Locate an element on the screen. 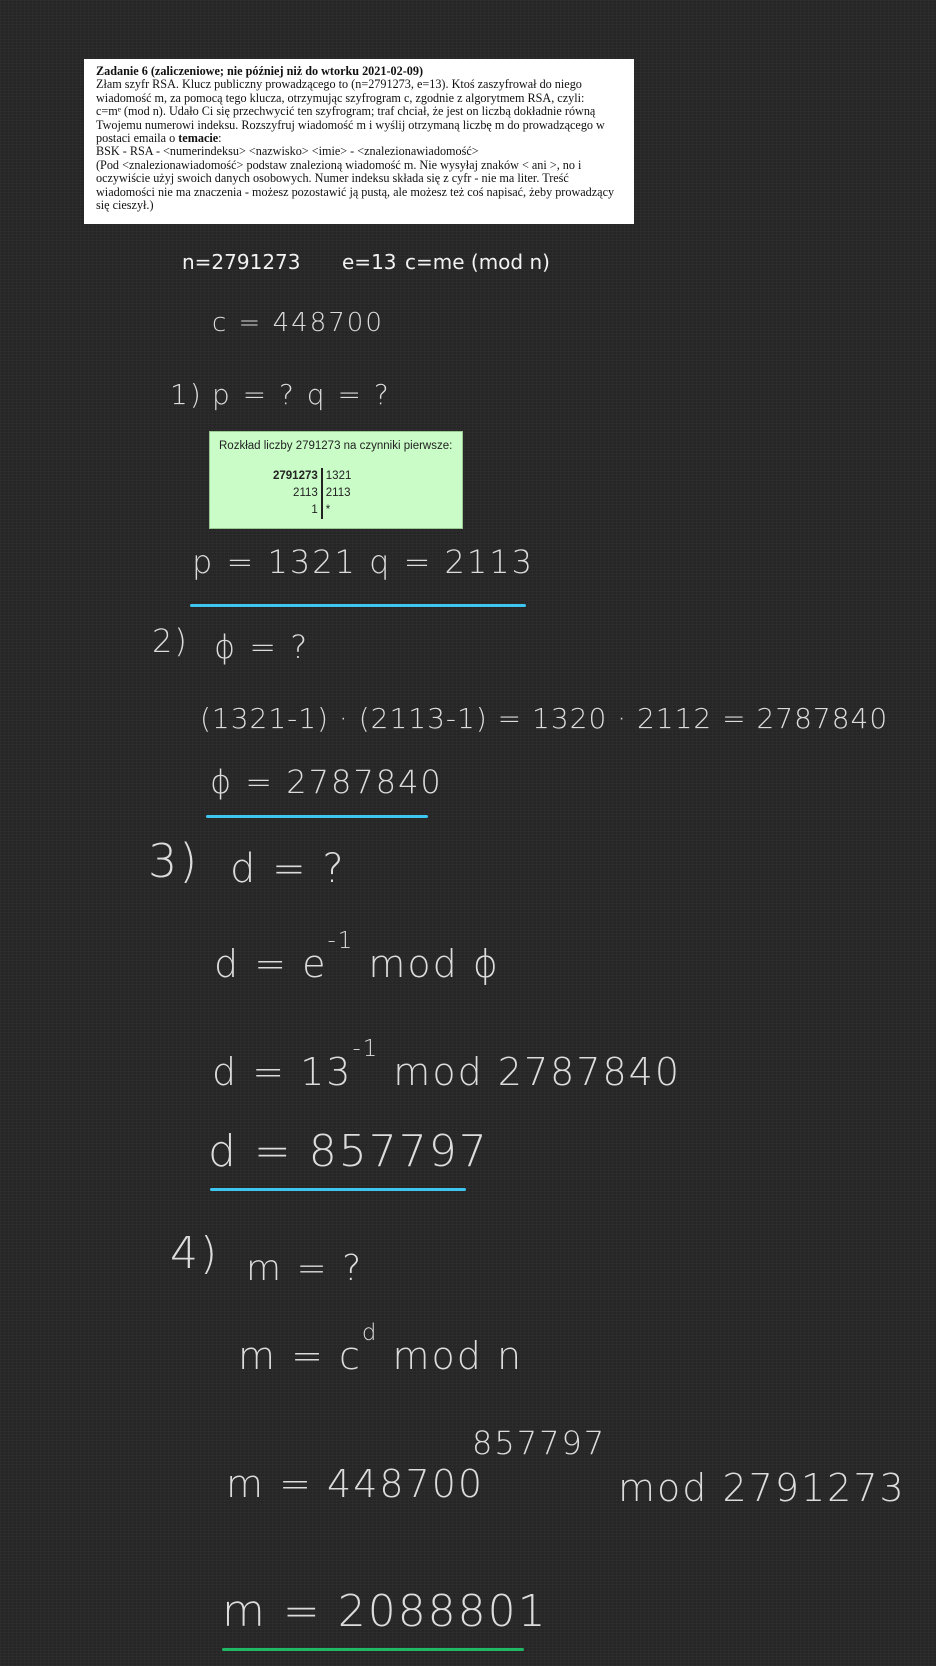  factor-row: 1 * is located at coordinates (312, 510).